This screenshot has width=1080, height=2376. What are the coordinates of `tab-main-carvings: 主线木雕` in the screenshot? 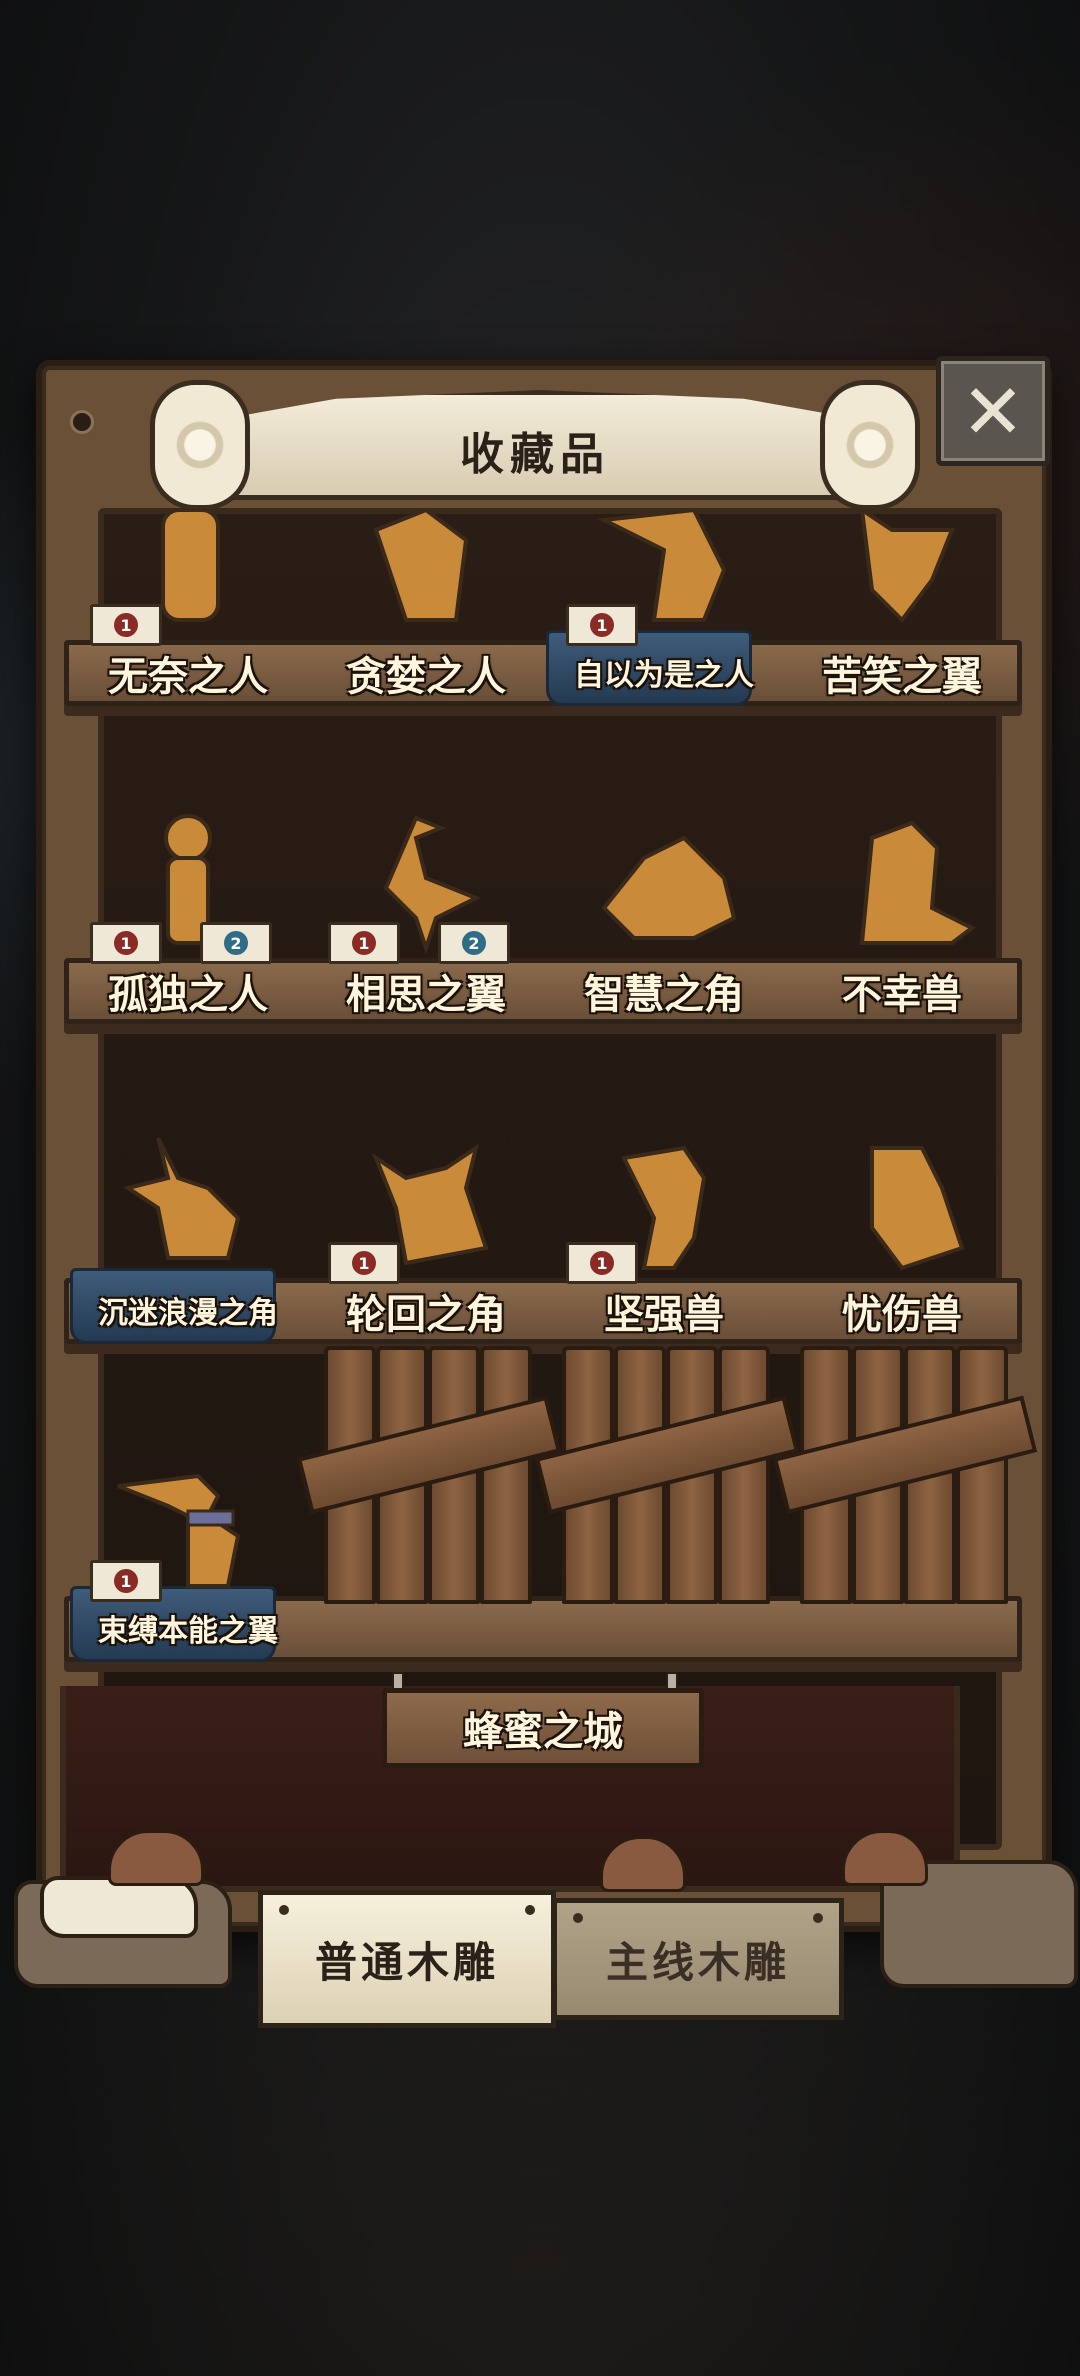 It's located at (698, 1959).